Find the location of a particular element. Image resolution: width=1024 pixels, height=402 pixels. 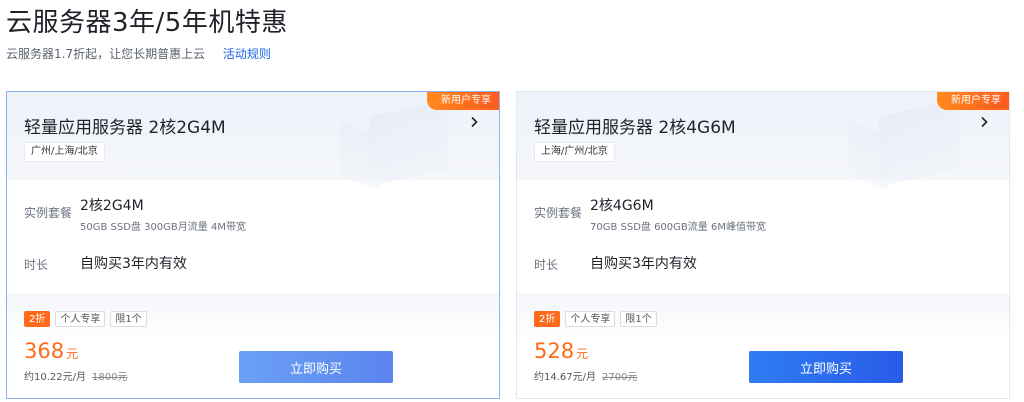

price: 528 元 is located at coordinates (561, 351).